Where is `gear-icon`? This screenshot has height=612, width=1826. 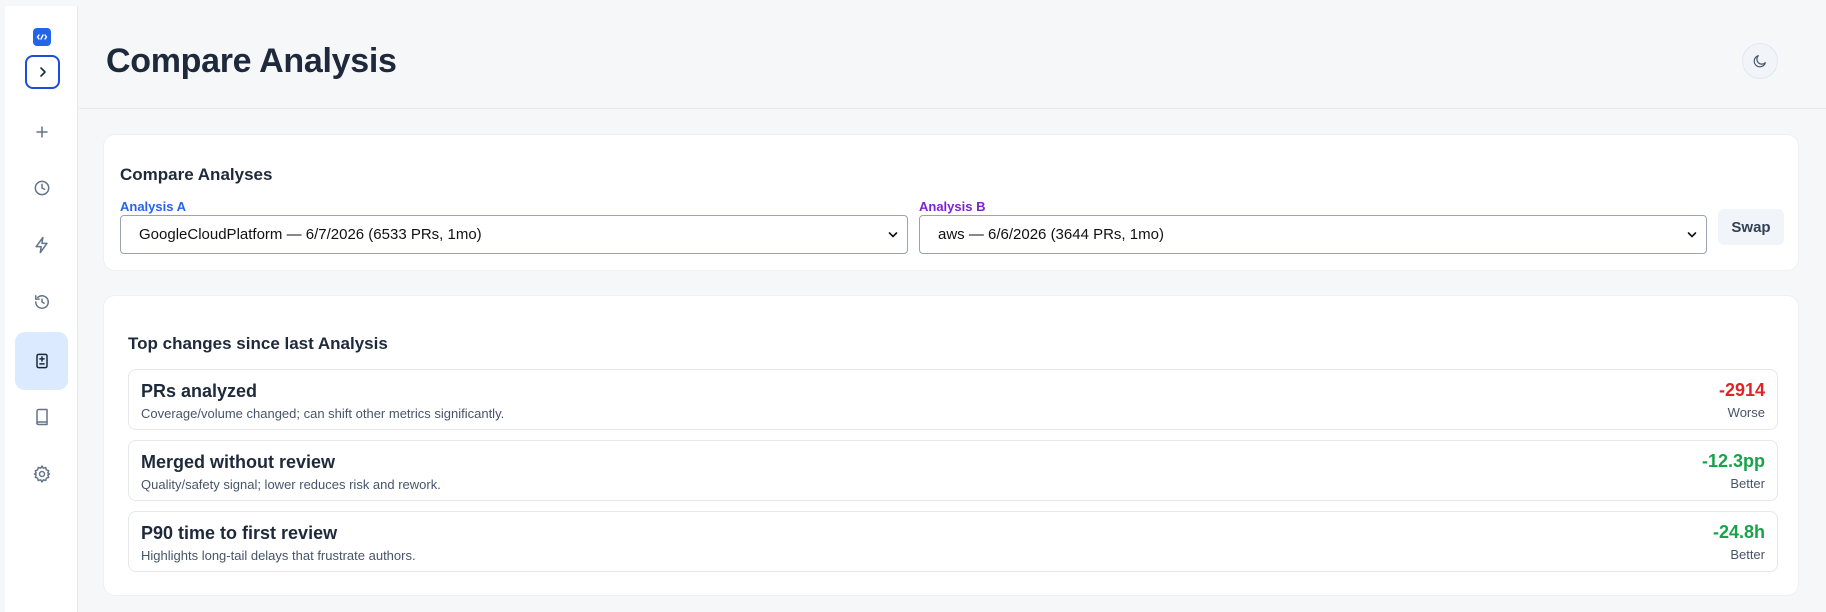
gear-icon is located at coordinates (41, 474).